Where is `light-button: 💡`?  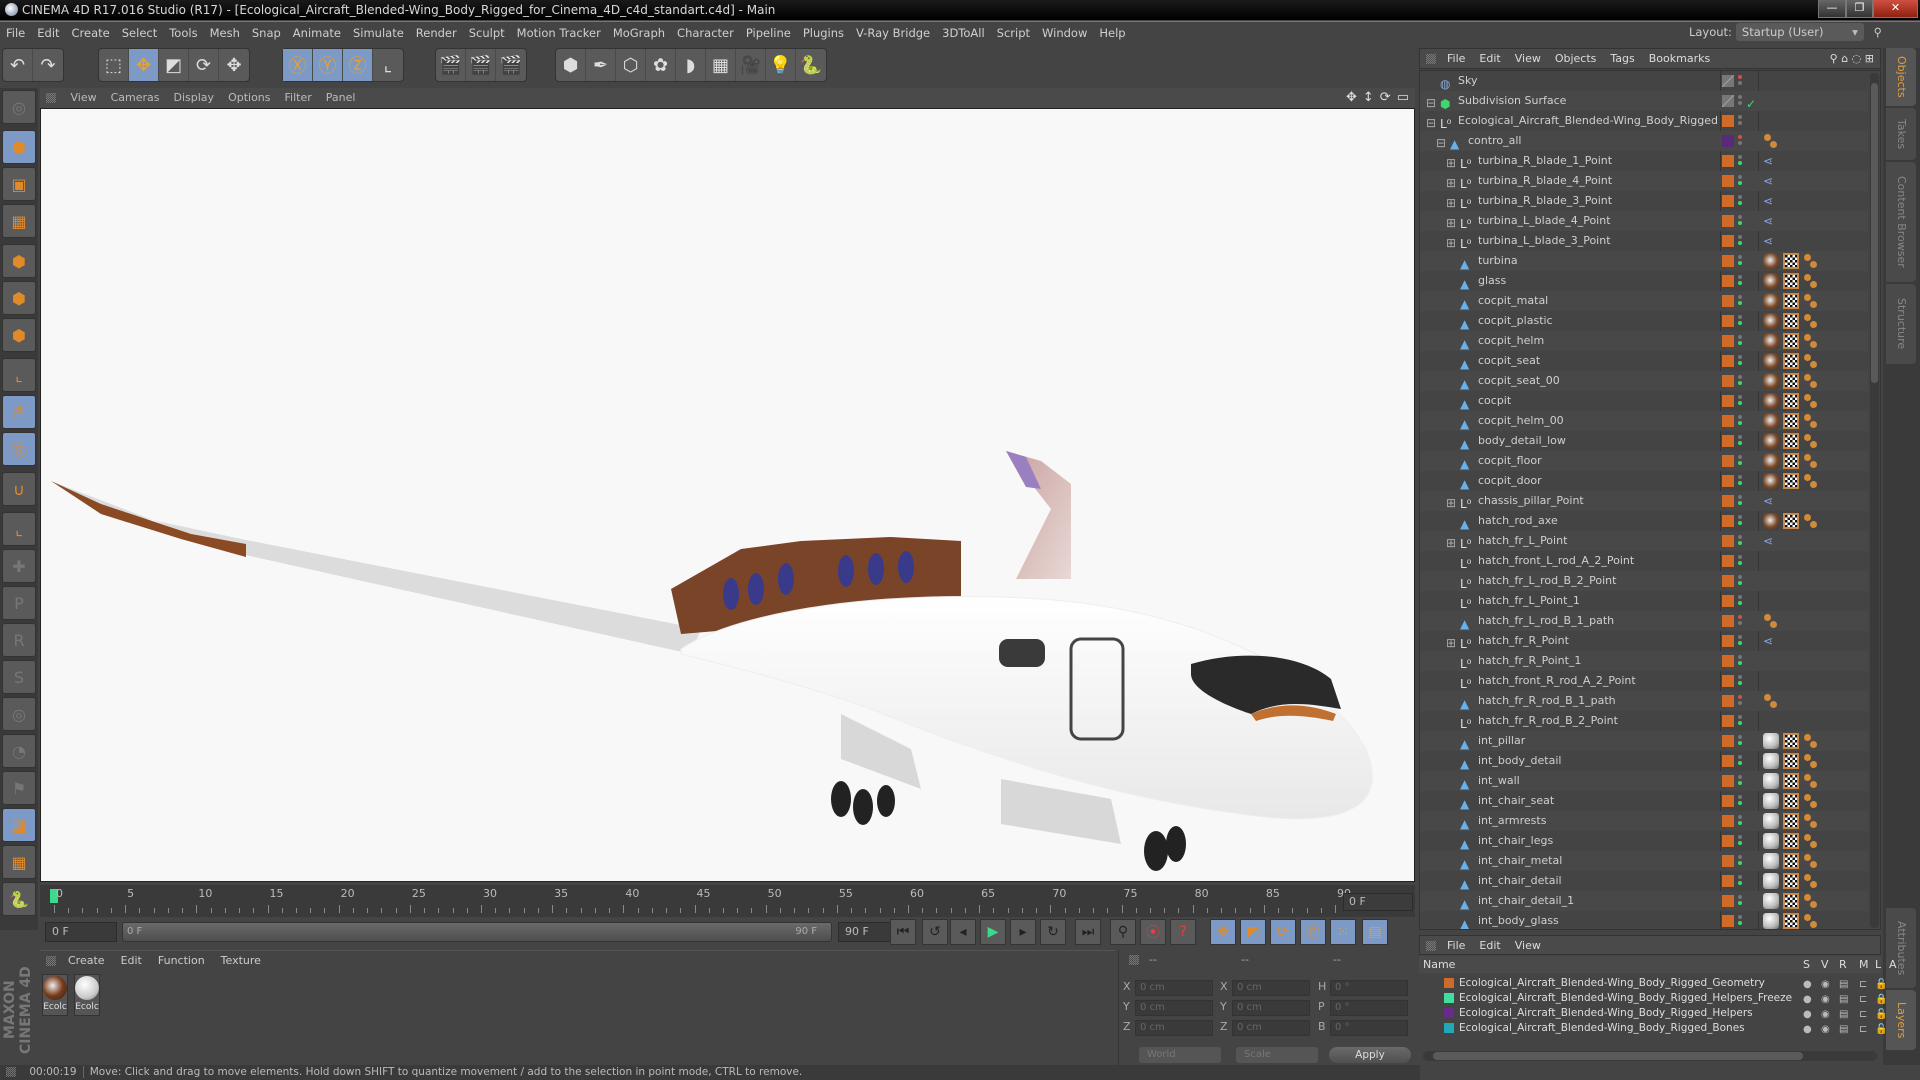
light-button: 💡 is located at coordinates (781, 65).